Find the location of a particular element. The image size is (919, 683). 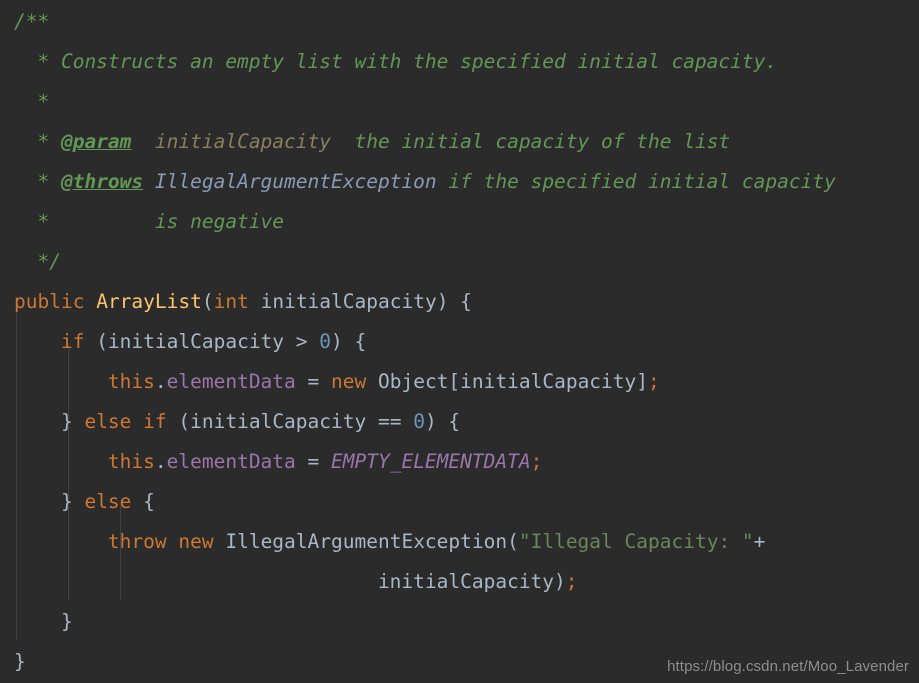

code-token: ArrayList is located at coordinates (149, 301).